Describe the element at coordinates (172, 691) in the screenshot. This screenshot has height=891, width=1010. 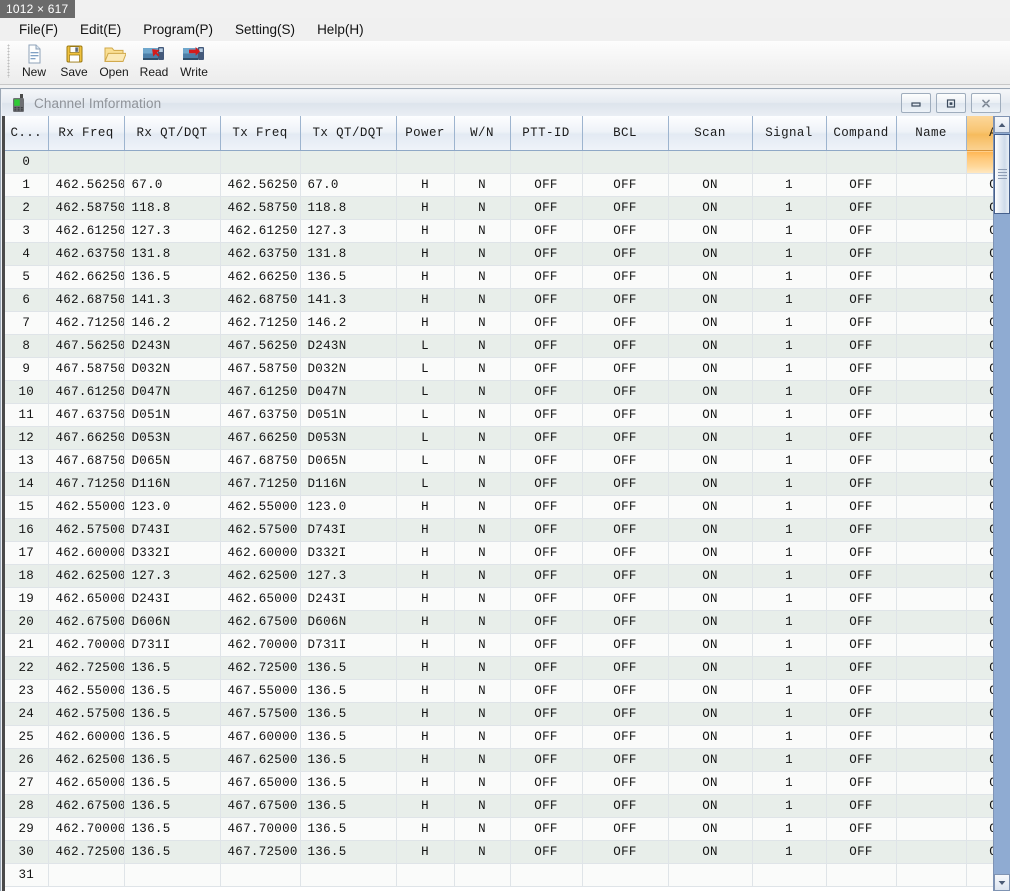
I see `cell-rx-qt-dqt: 136.5` at that location.